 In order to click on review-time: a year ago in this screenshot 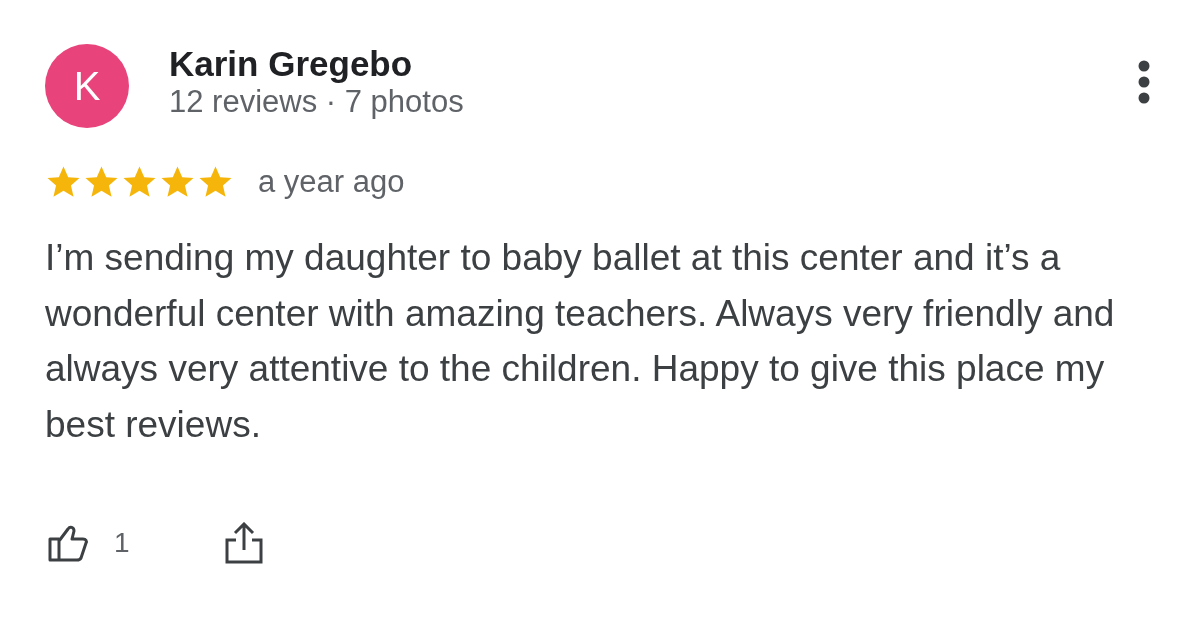, I will do `click(331, 182)`.